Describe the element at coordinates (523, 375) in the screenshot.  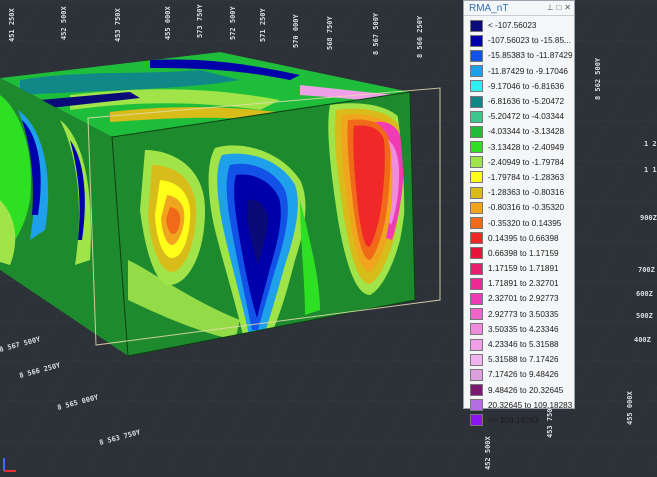
I see `legend-label: 7.17426 to 9.48426` at that location.